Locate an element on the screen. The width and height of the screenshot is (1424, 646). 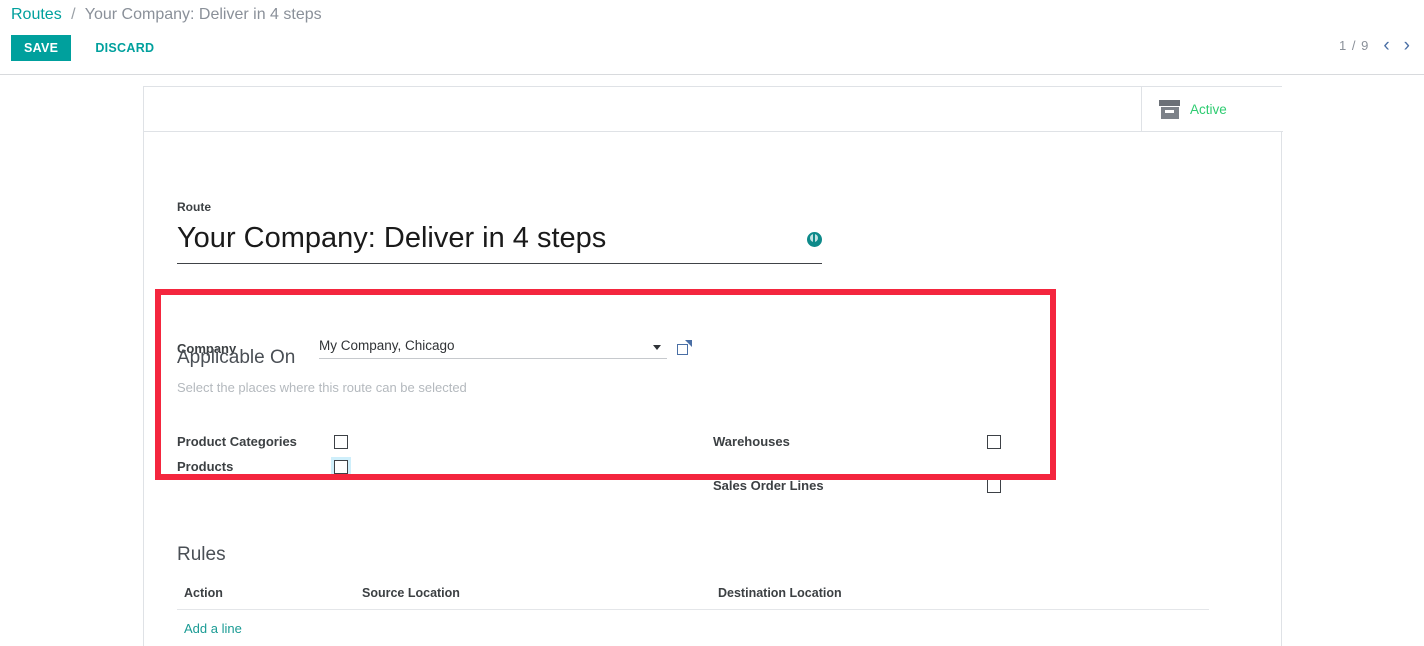
route-name-field is located at coordinates (499, 242).